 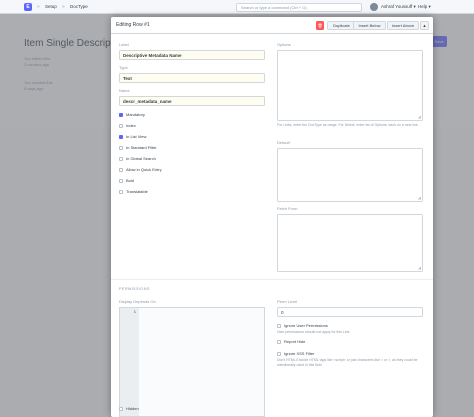 I want to click on translatable-checkbox: Translatable, so click(x=133, y=191).